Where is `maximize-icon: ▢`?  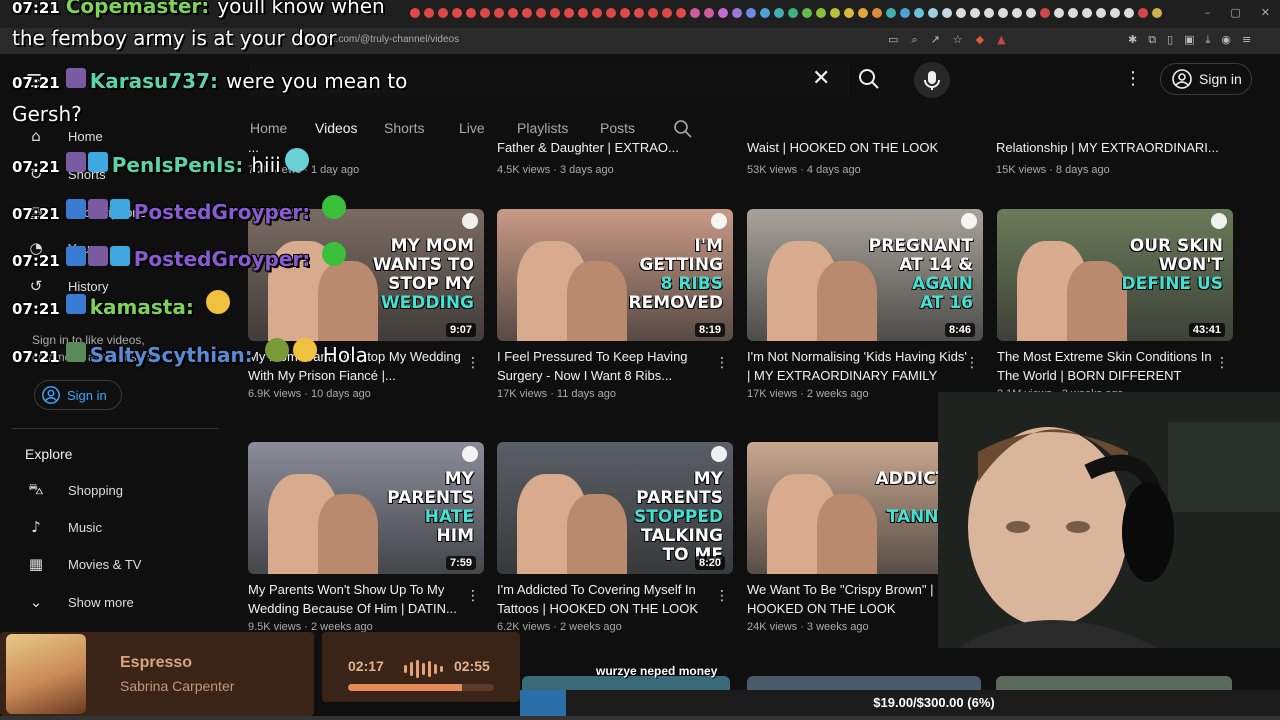
maximize-icon: ▢ is located at coordinates (1235, 12).